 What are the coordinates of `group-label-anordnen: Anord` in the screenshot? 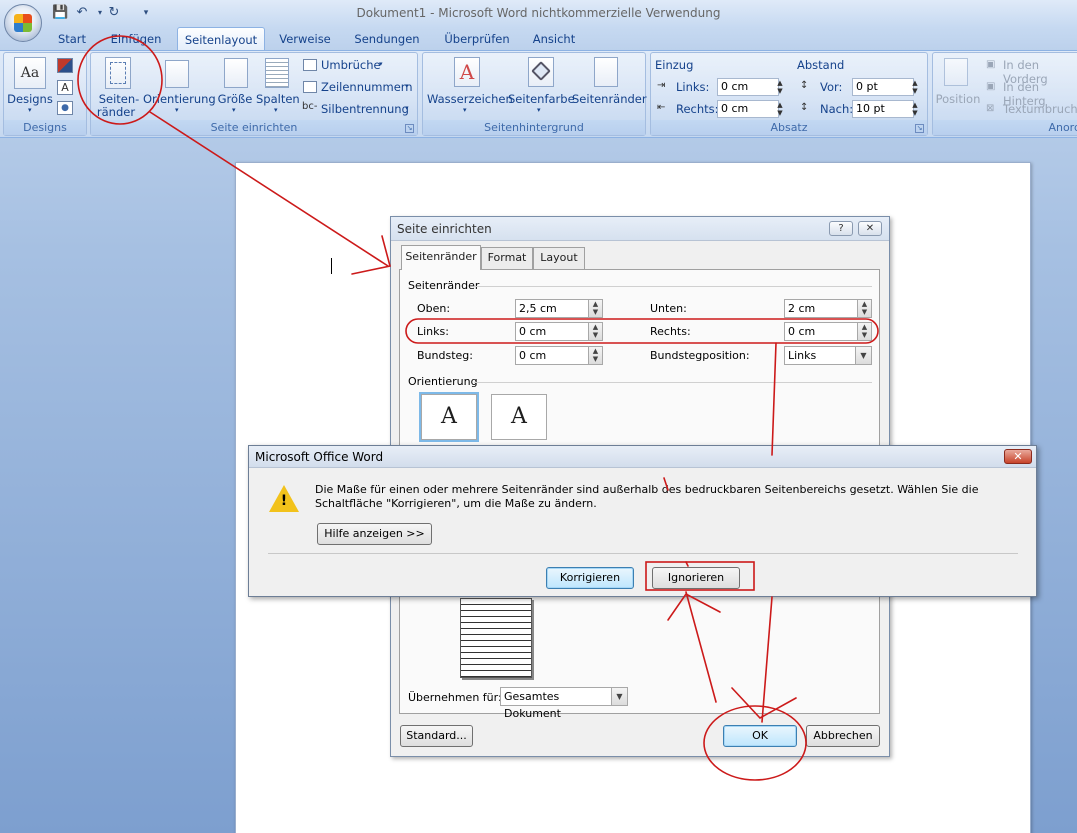 It's located at (1005, 127).